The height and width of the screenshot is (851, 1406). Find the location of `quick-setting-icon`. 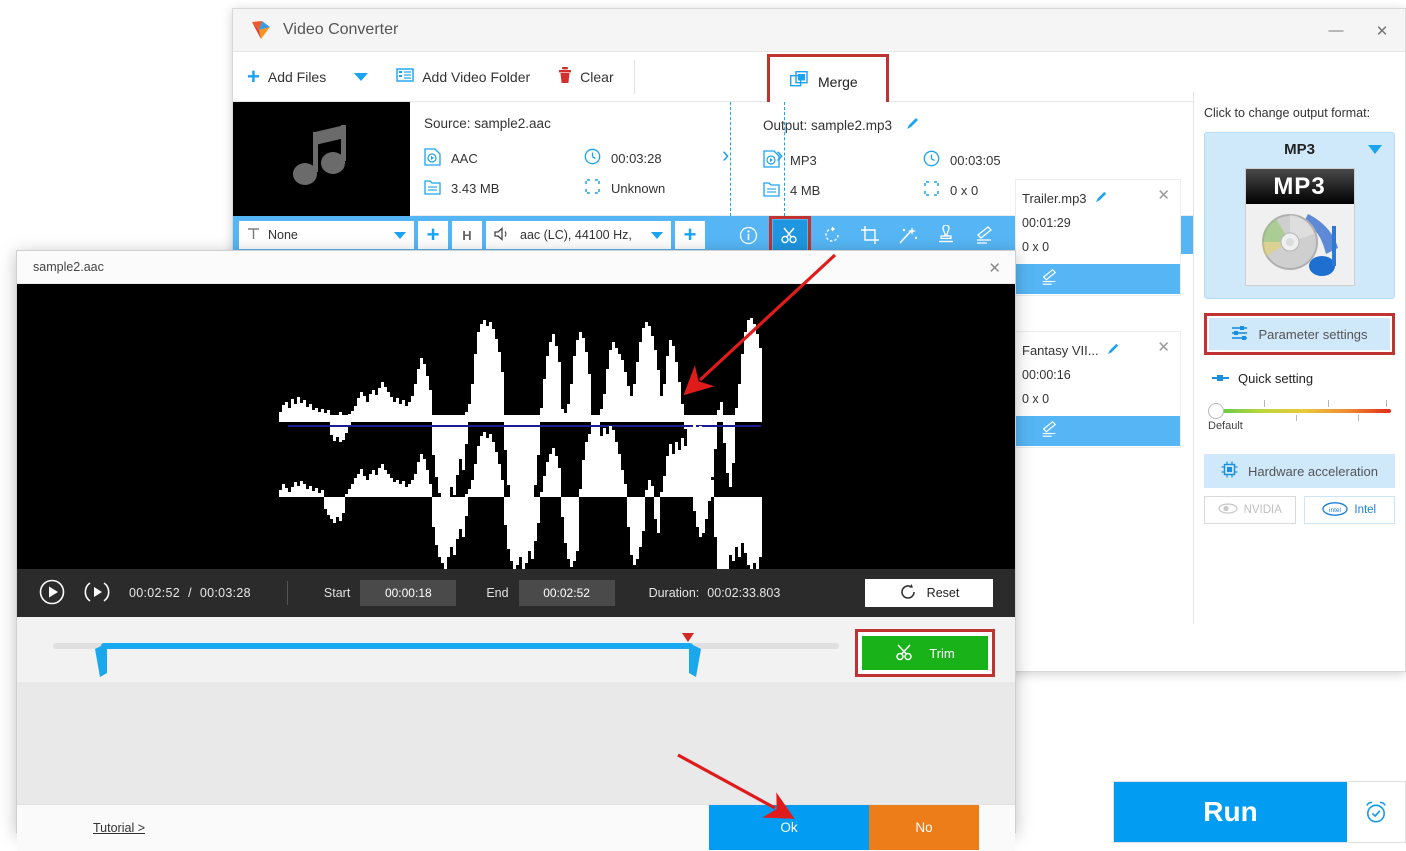

quick-setting-icon is located at coordinates (1221, 378).